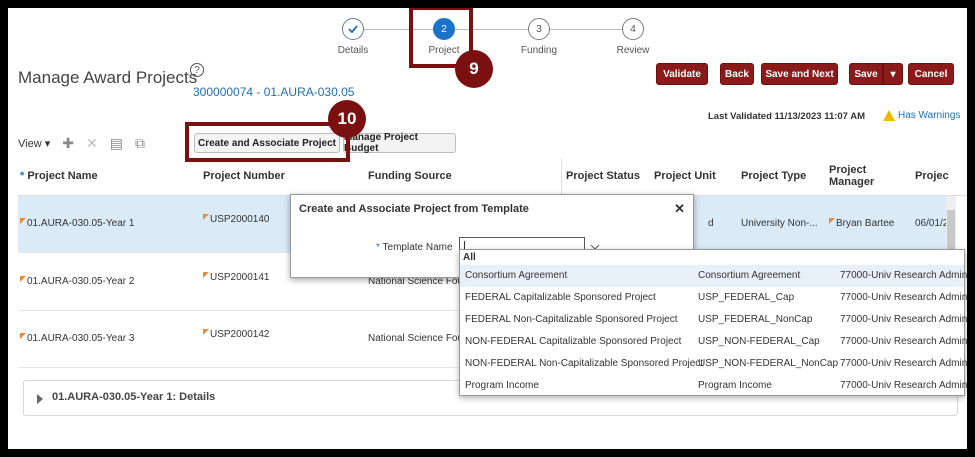 Image resolution: width=975 pixels, height=457 pixels. Describe the element at coordinates (273, 92) in the screenshot. I see `award-link: 300000074 - 01.AURA-030.05` at that location.